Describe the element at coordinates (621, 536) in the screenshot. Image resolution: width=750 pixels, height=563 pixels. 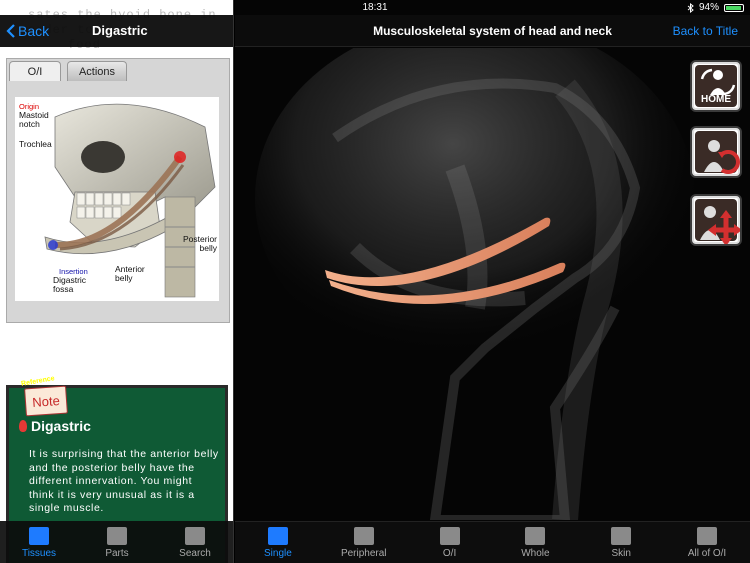
I see `skin-icon` at that location.